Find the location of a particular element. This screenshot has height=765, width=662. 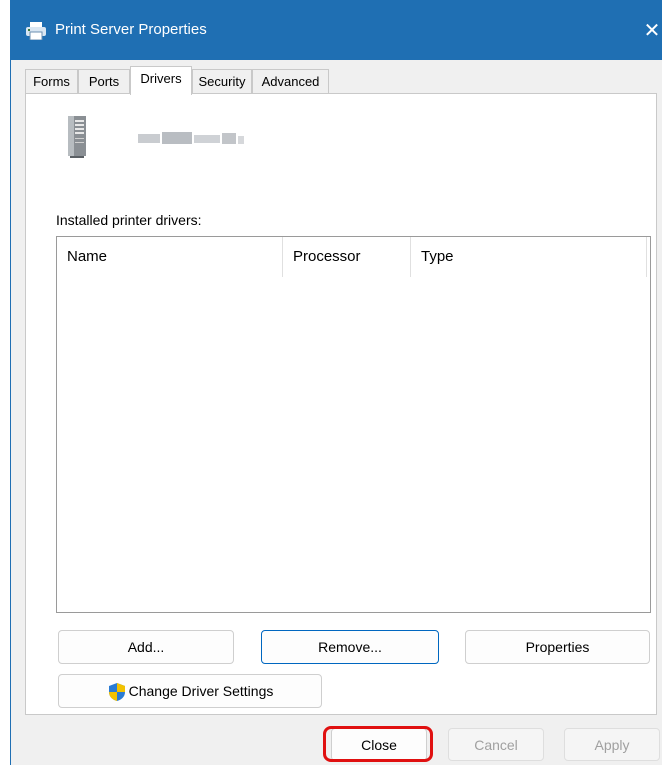

printer-icon is located at coordinates (36, 31).